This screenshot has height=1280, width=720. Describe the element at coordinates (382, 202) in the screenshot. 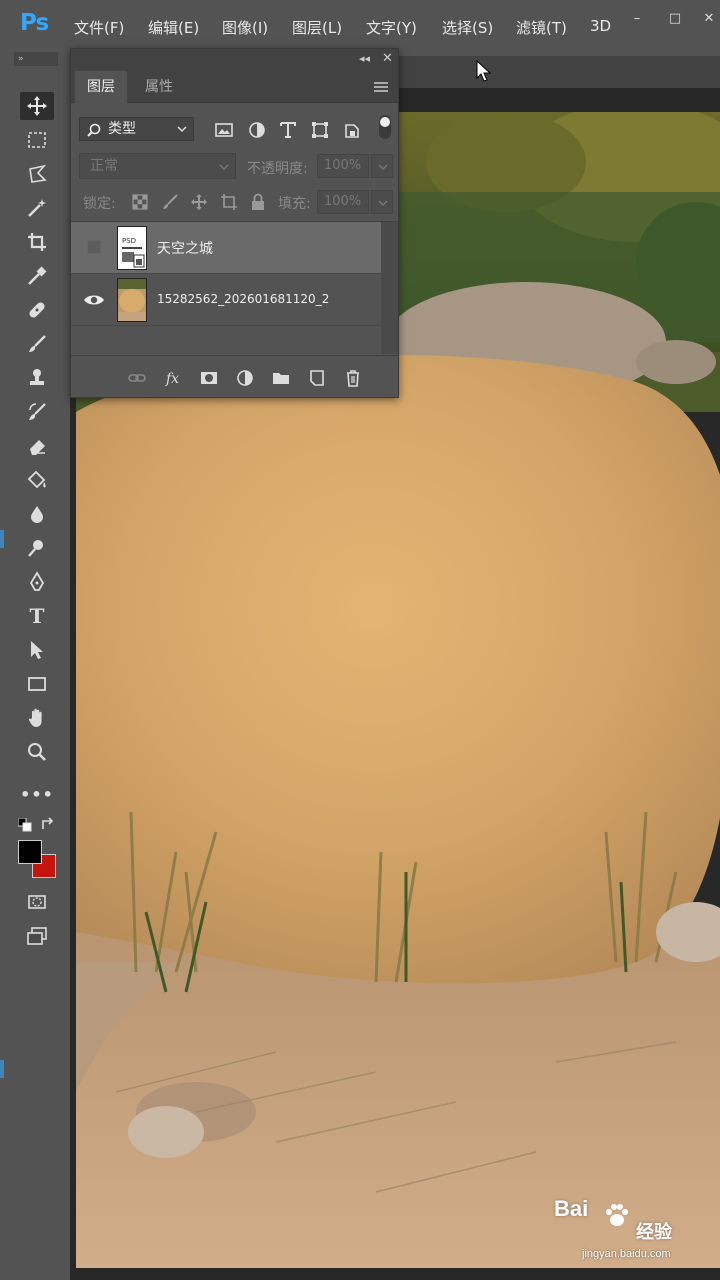

I see `fill-dropdown-button` at that location.